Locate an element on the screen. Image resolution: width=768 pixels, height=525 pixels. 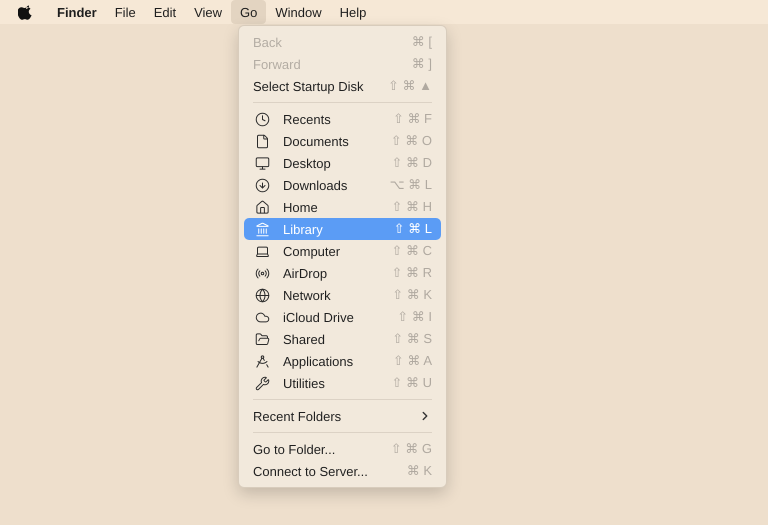
building-icon is located at coordinates (262, 229).